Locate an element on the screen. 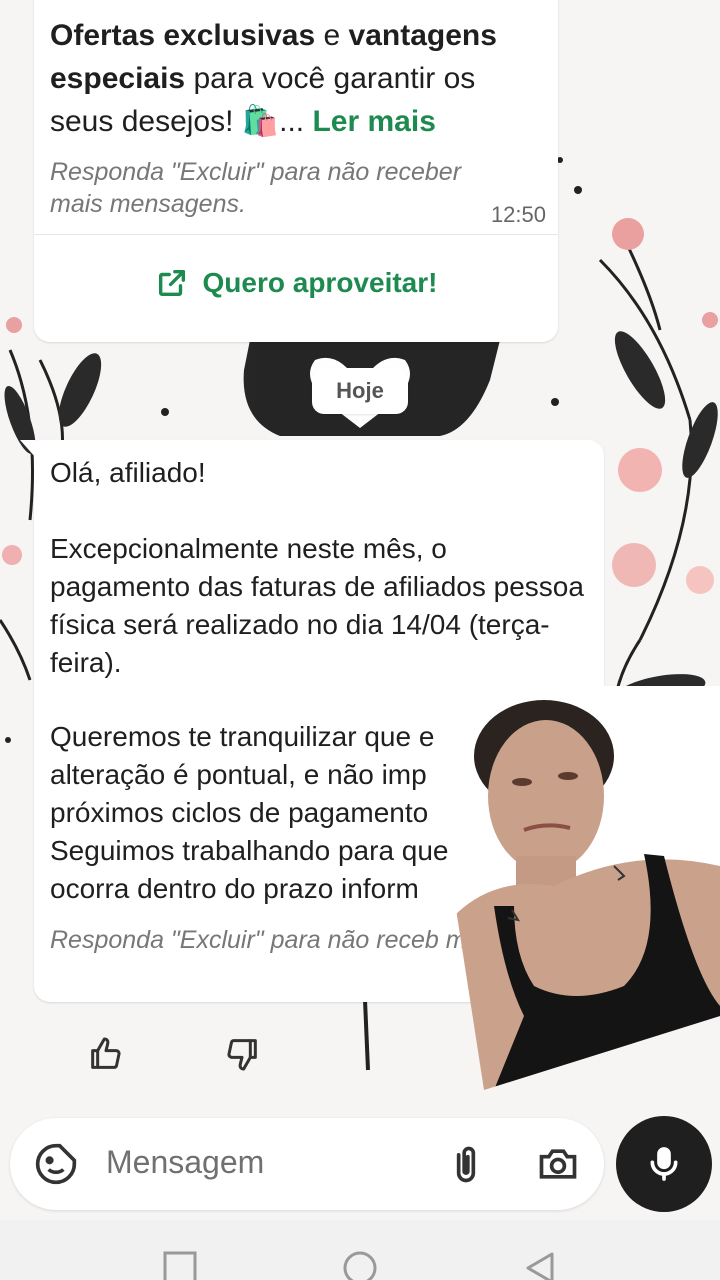  promo-bold-1: Ofertas exclusivas is located at coordinates (183, 35).